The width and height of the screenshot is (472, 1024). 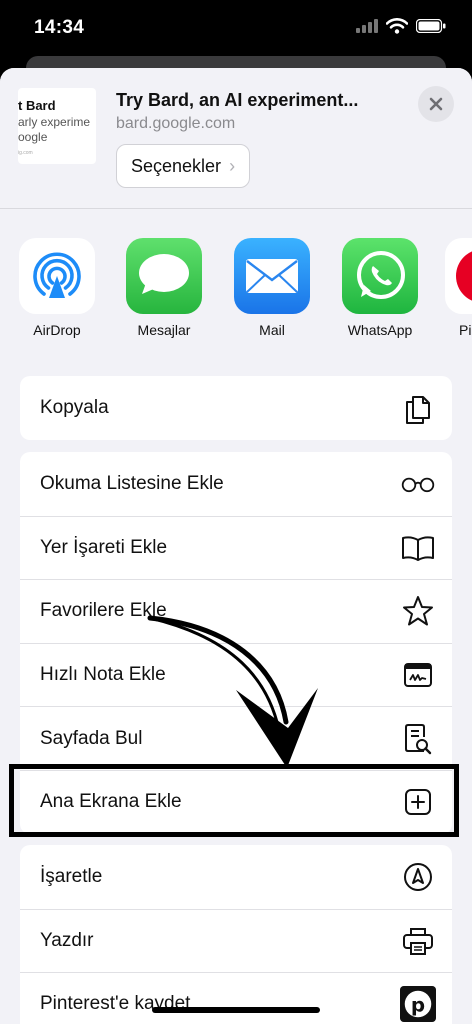 I want to click on preview-url: bard.google.com, so click(x=176, y=123).